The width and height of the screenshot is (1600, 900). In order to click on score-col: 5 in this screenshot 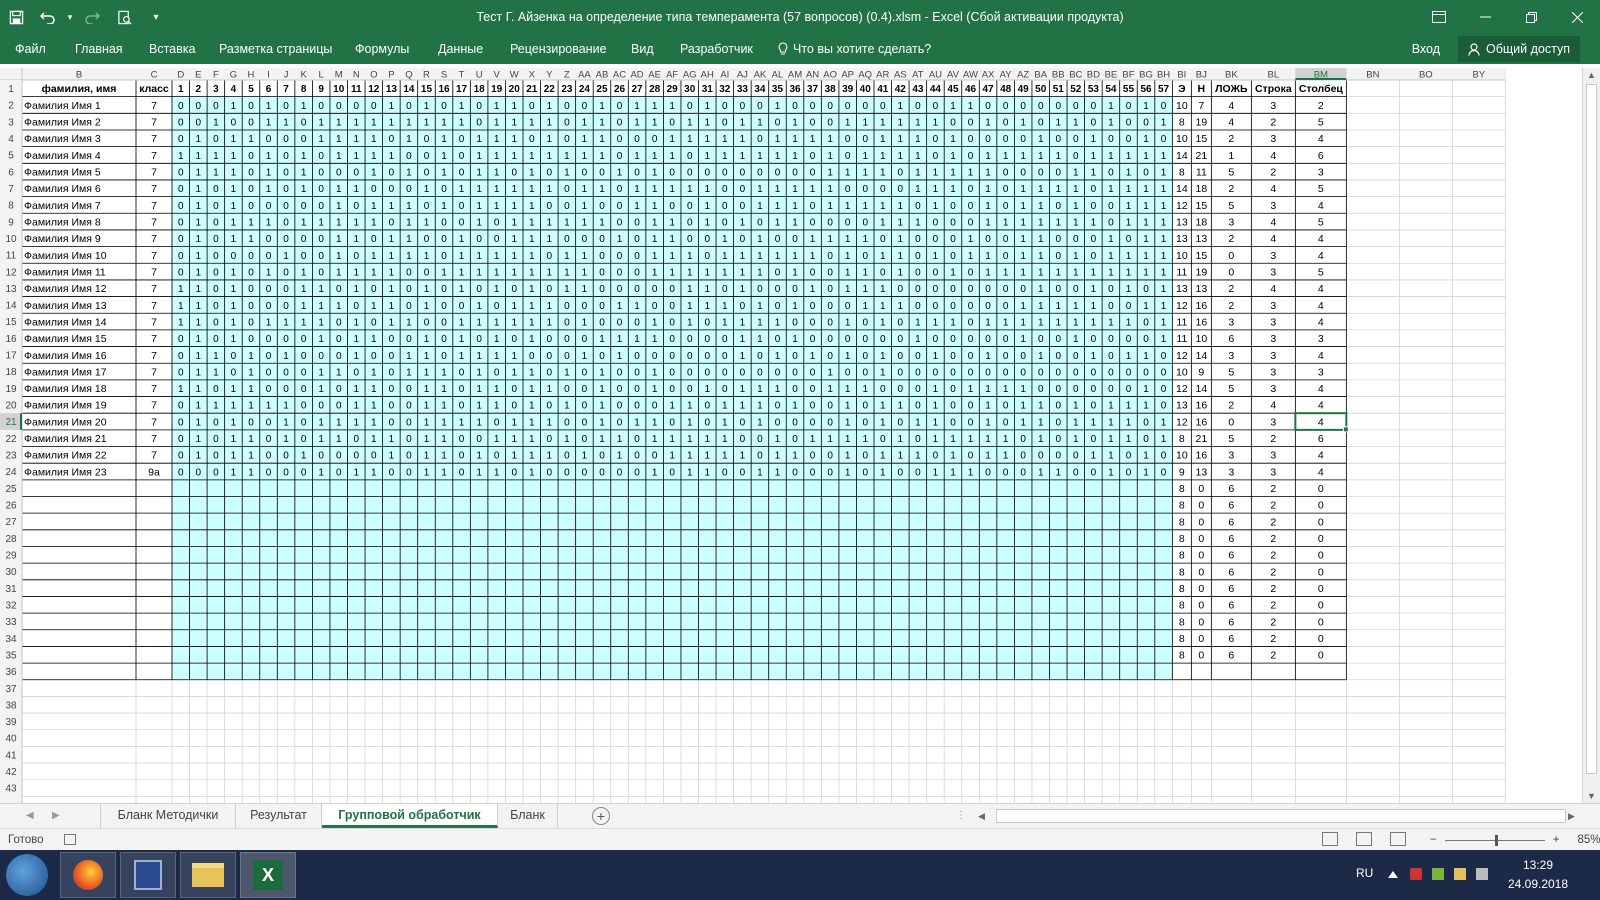, I will do `click(1321, 222)`.